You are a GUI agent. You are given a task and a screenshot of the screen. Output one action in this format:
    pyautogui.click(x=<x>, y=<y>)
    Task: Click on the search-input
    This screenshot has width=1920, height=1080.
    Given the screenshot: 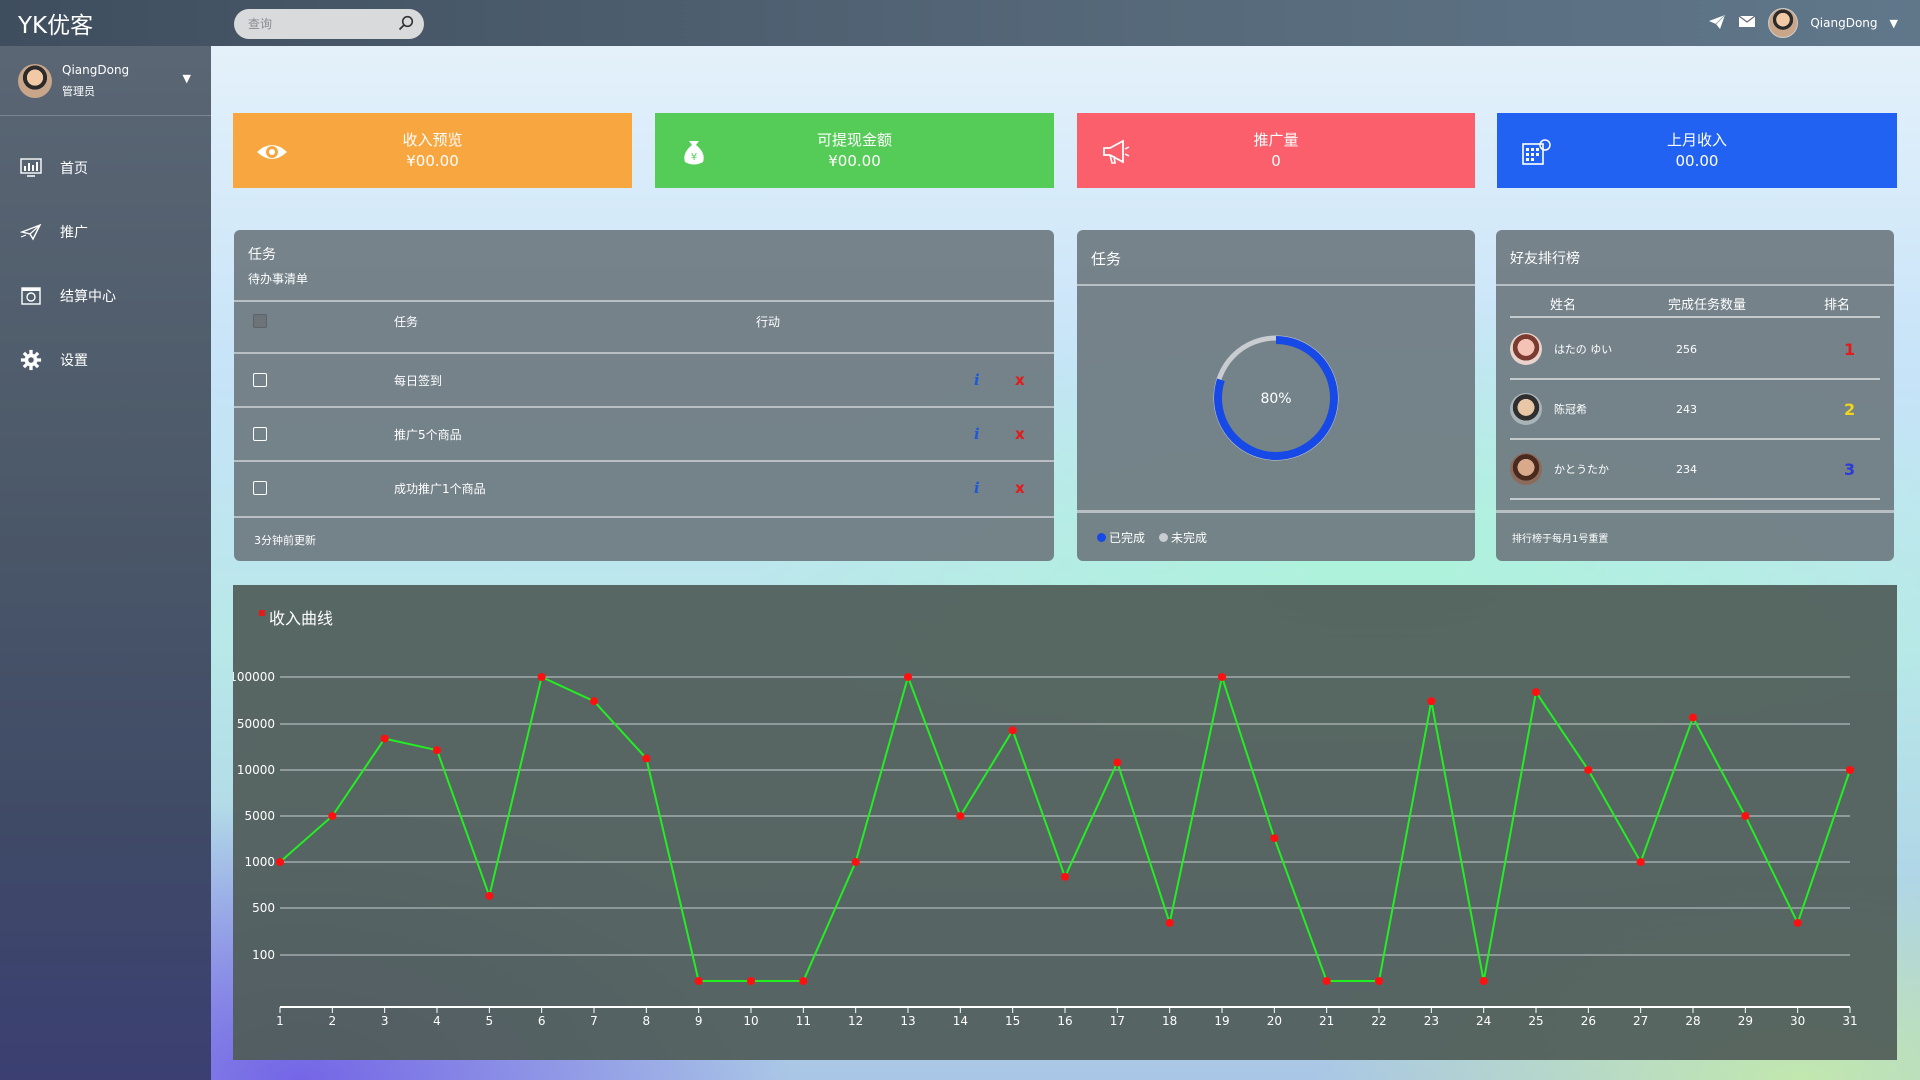 What is the action you would take?
    pyautogui.click(x=323, y=24)
    